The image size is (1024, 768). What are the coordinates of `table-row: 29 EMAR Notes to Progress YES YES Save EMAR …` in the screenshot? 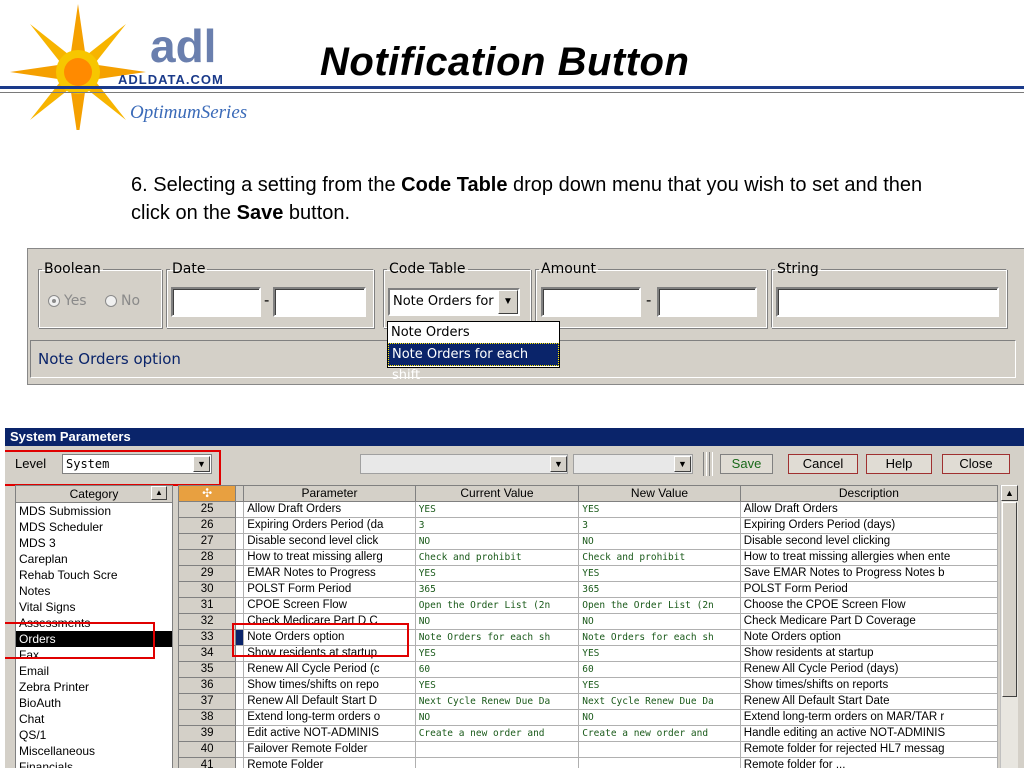 It's located at (588, 573).